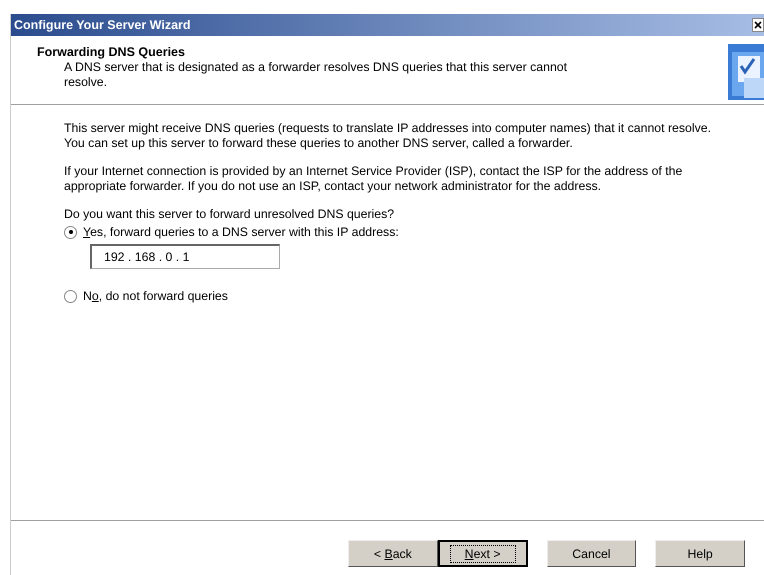 This screenshot has height=575, width=764. Describe the element at coordinates (393, 553) in the screenshot. I see `wizard-button: < Back` at that location.